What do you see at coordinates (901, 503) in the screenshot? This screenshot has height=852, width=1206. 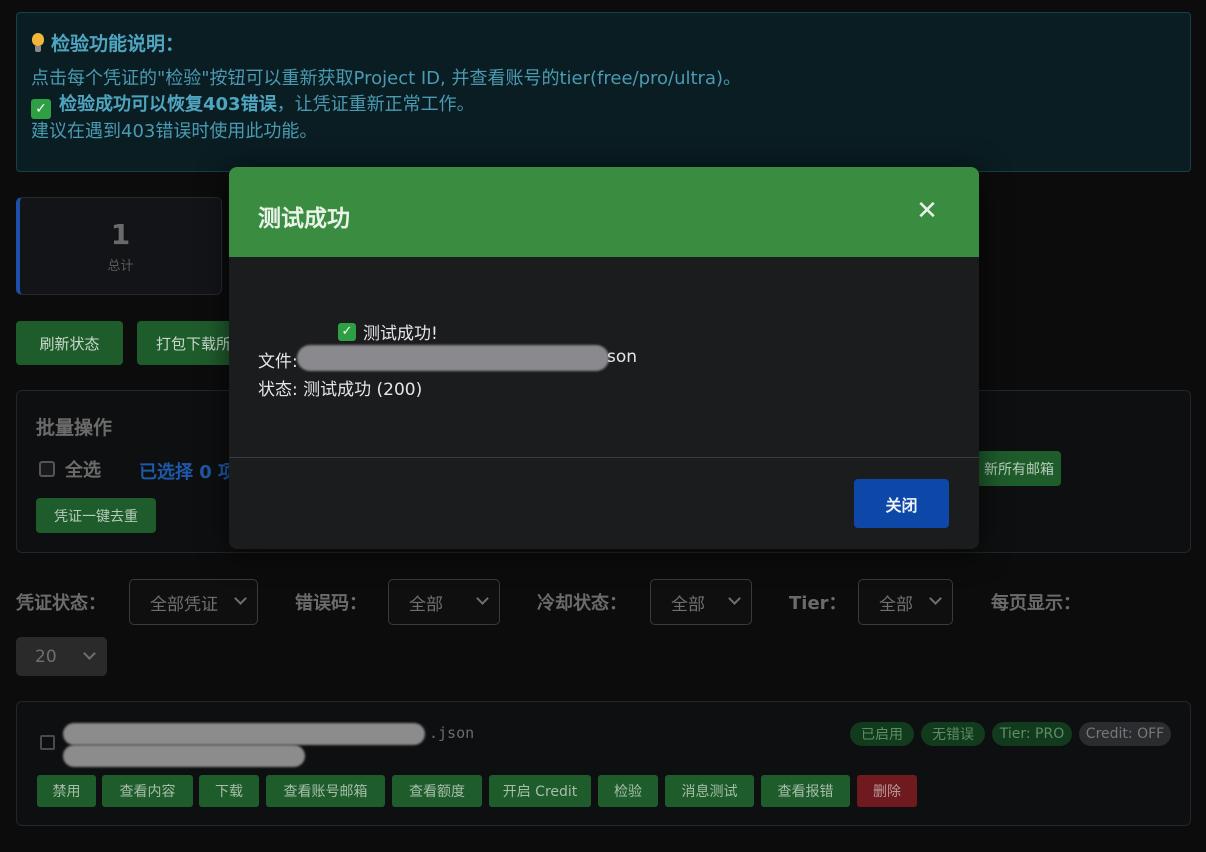 I see `close-button: 关闭` at bounding box center [901, 503].